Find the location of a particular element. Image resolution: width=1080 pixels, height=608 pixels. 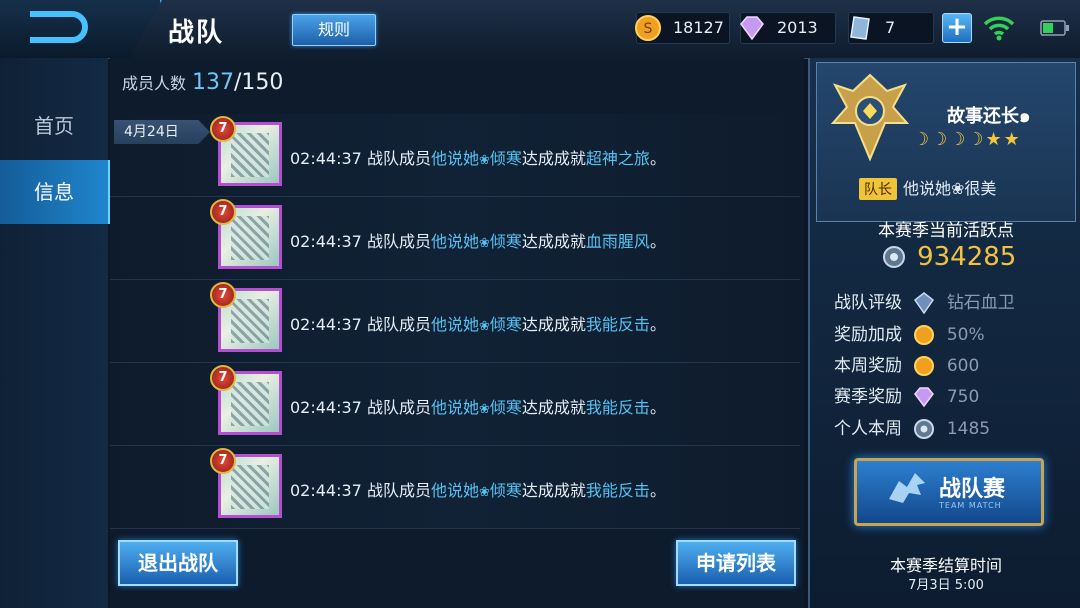

coin-value: 18127 is located at coordinates (698, 27).